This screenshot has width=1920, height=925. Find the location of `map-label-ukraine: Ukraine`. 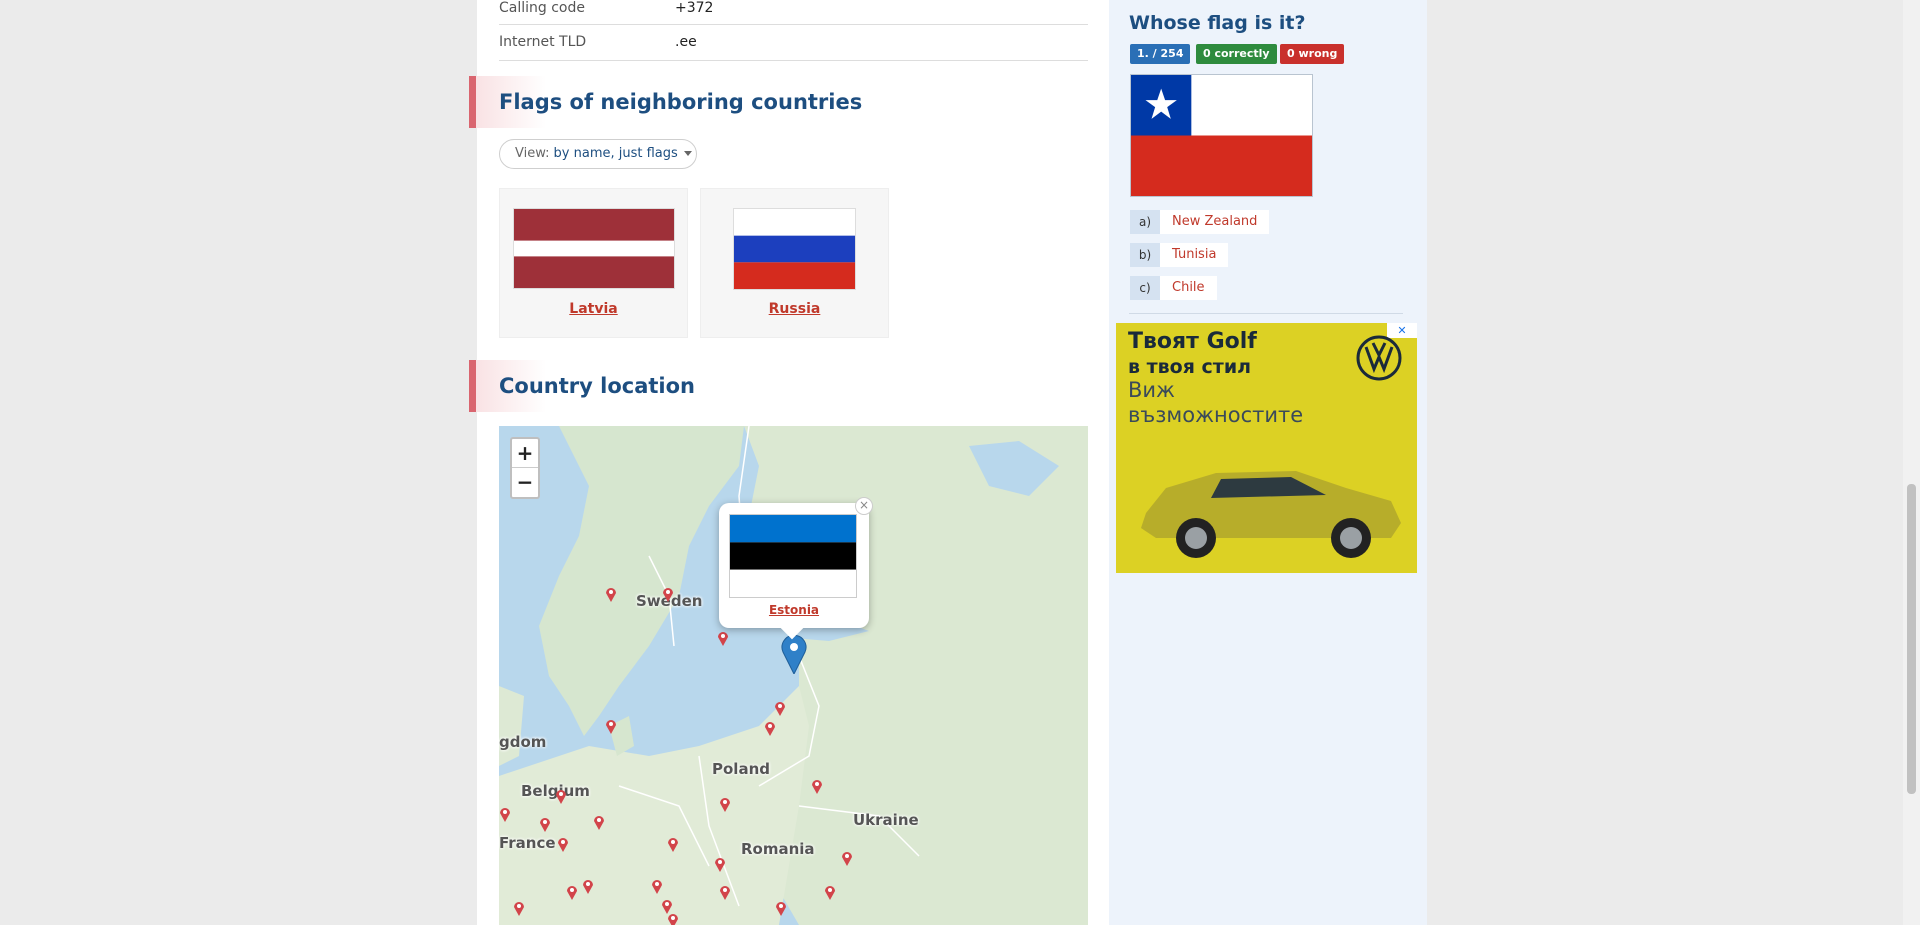

map-label-ukraine: Ukraine is located at coordinates (886, 820).